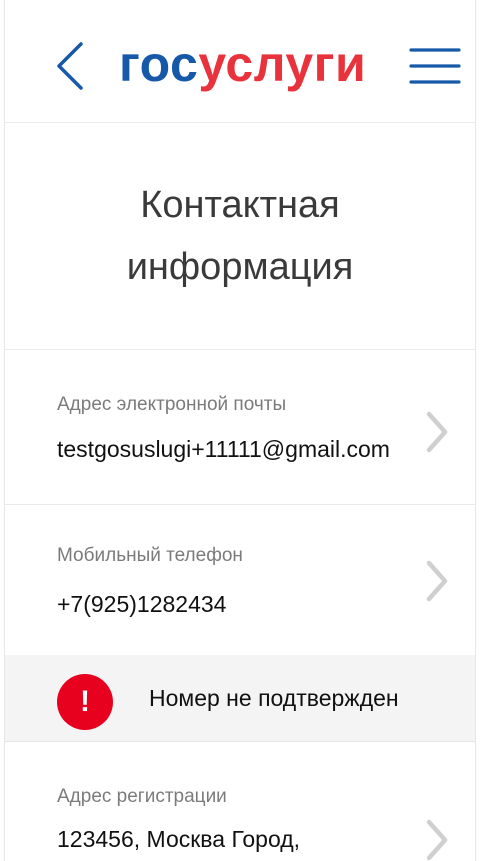 This screenshot has height=861, width=482. I want to click on header: госуслуги, so click(240, 61).